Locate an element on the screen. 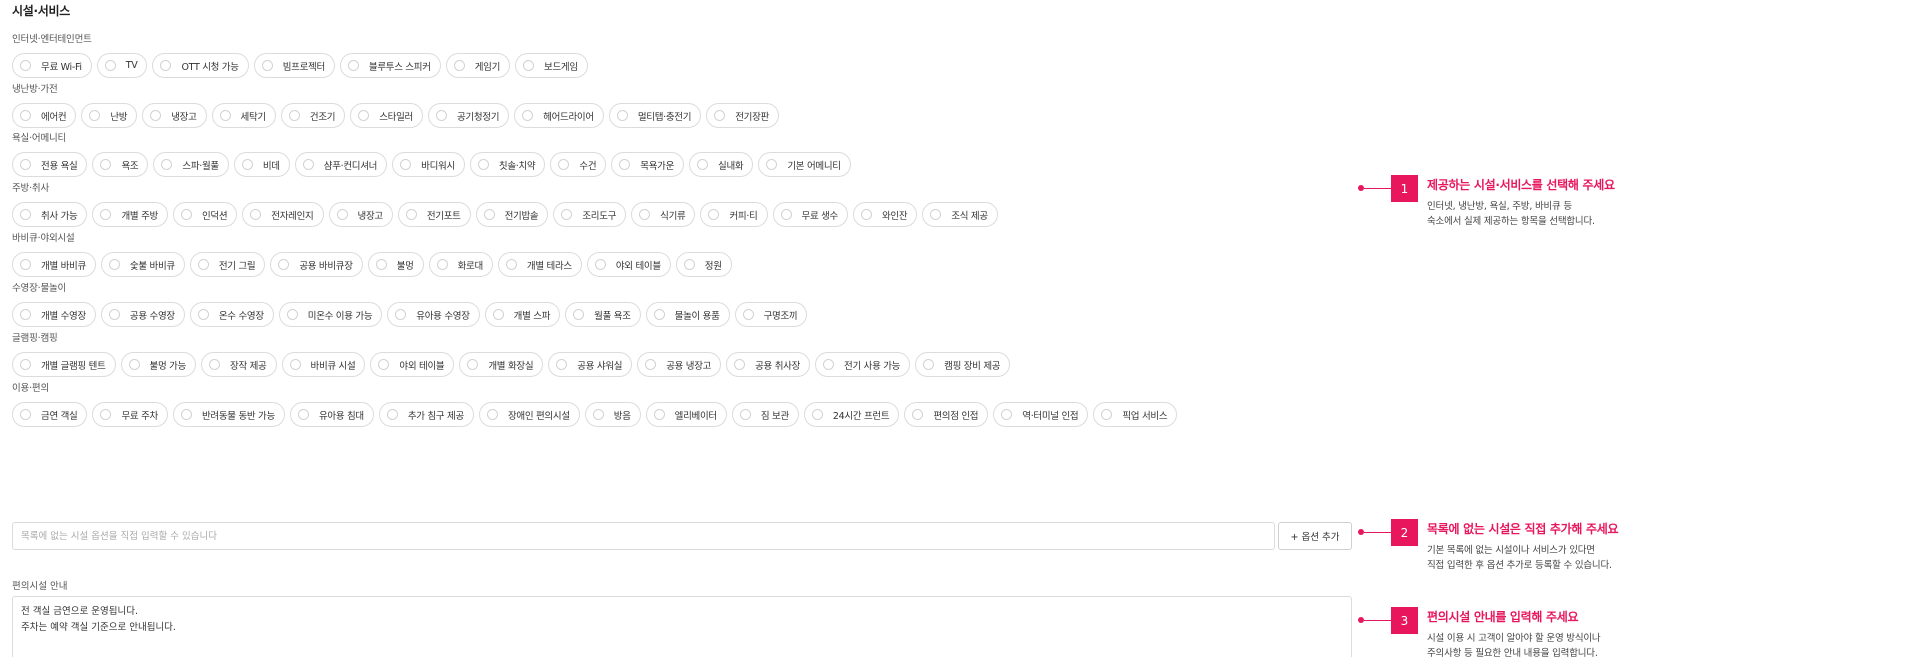  option-chip: 개별 테라스 is located at coordinates (539, 264).